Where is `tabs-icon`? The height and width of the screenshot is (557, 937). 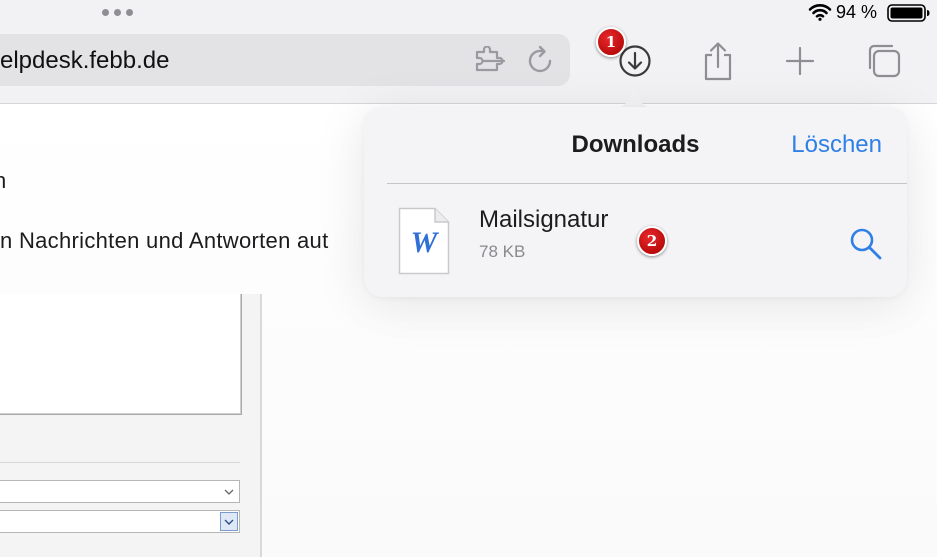 tabs-icon is located at coordinates (884, 61).